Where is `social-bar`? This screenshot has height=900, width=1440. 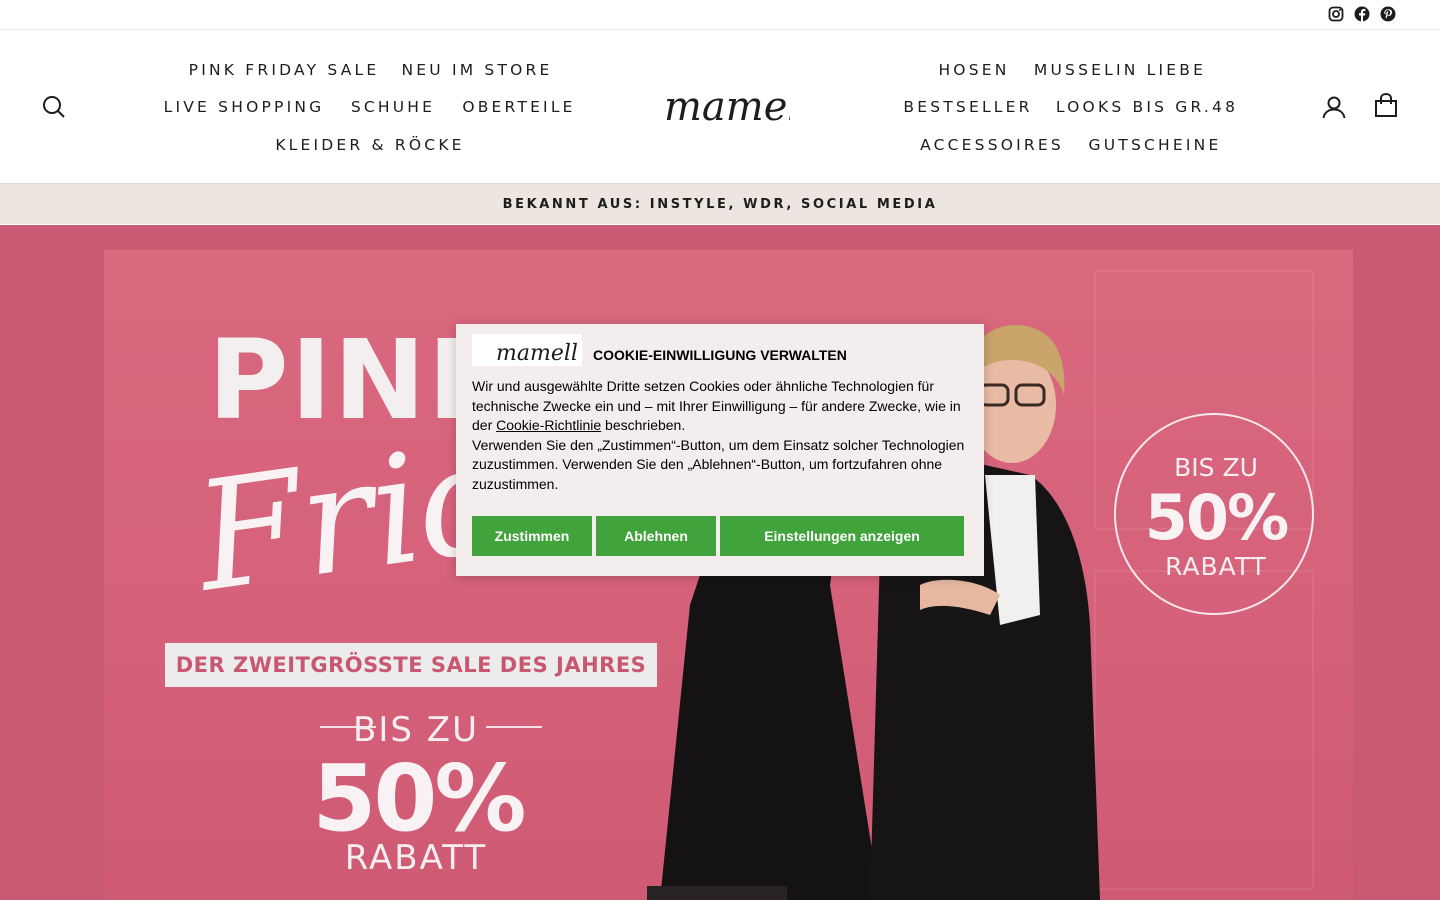
social-bar is located at coordinates (720, 15).